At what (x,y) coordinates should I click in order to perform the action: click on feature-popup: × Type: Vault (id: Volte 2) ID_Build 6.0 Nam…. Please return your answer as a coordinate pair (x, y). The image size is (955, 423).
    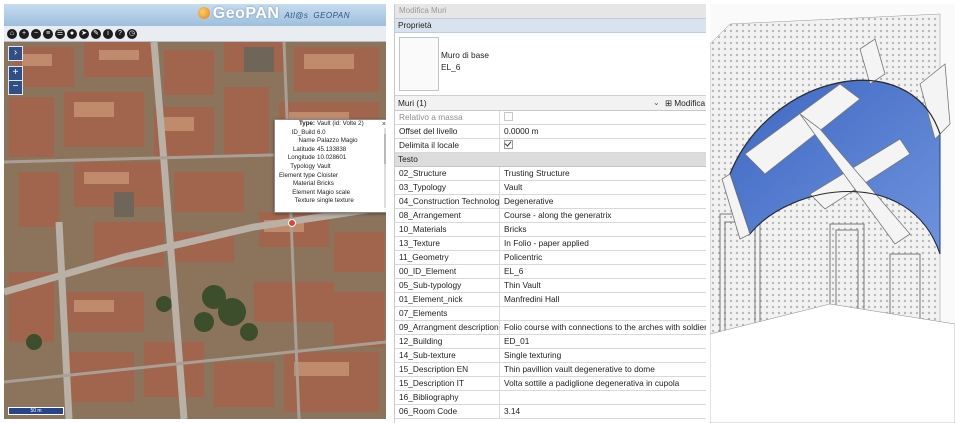
    Looking at the image, I should click on (330, 166).